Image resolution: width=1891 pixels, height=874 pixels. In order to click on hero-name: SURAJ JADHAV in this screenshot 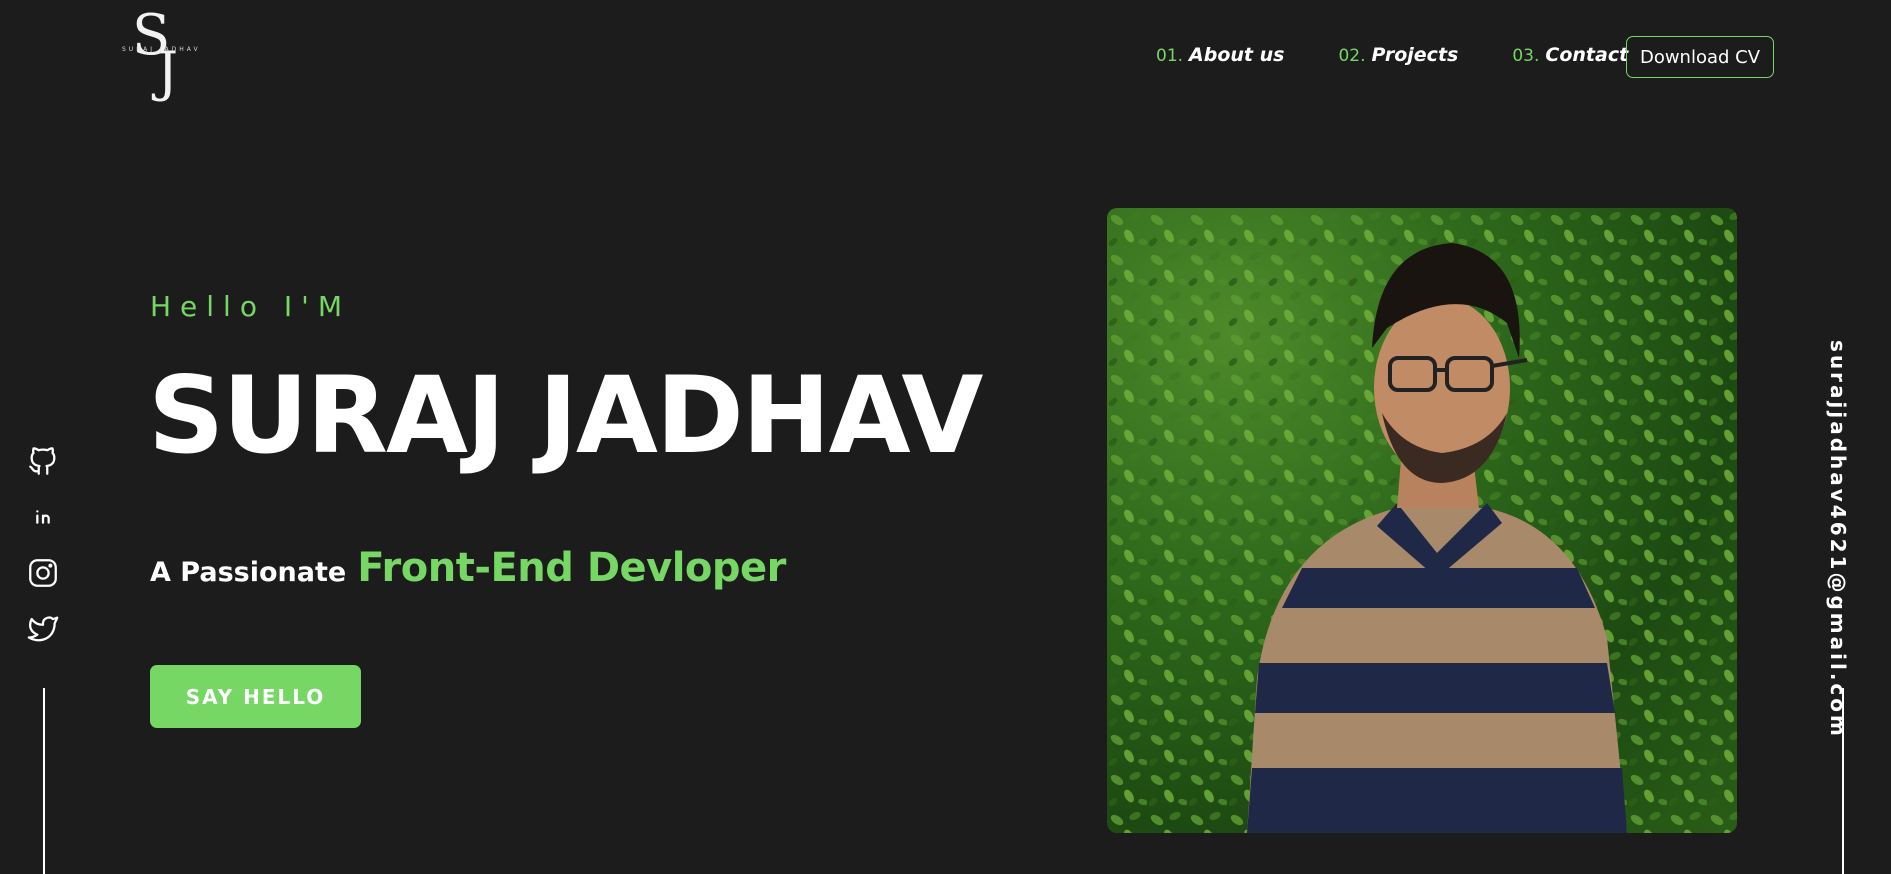, I will do `click(565, 415)`.